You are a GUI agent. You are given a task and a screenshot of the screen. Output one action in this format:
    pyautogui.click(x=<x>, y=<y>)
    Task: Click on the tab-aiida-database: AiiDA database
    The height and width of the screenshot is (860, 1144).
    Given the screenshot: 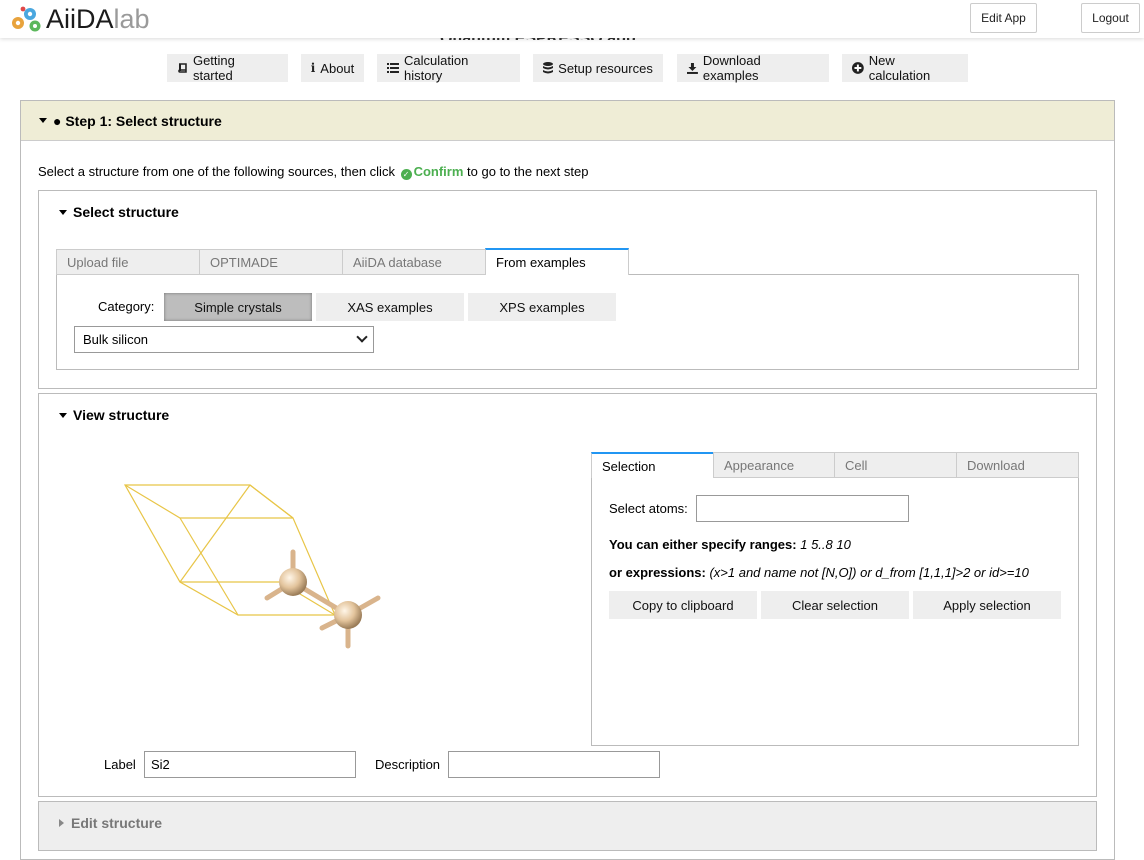 What is the action you would take?
    pyautogui.click(x=414, y=262)
    